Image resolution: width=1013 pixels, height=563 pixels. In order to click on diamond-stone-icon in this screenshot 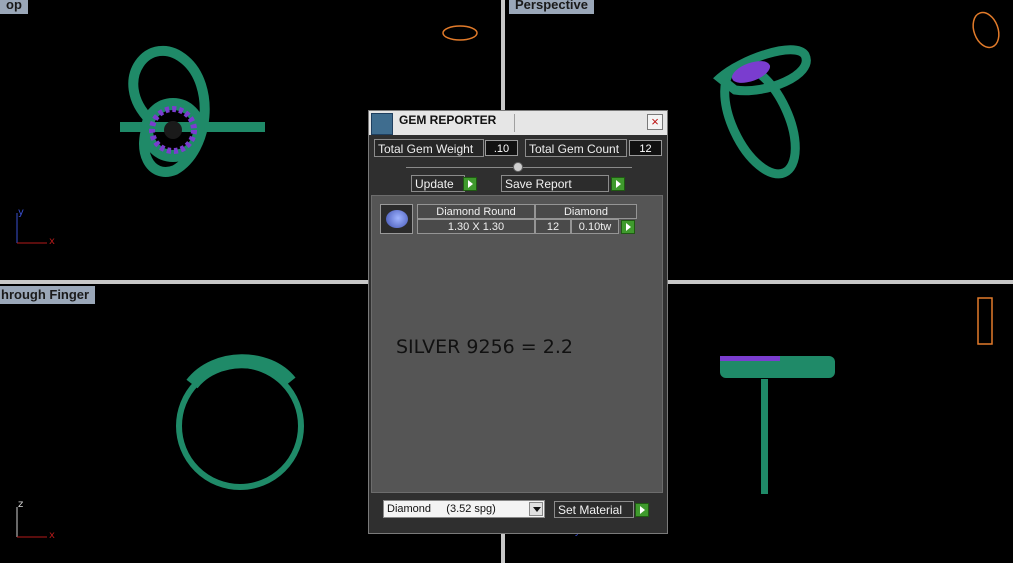, I will do `click(397, 219)`.